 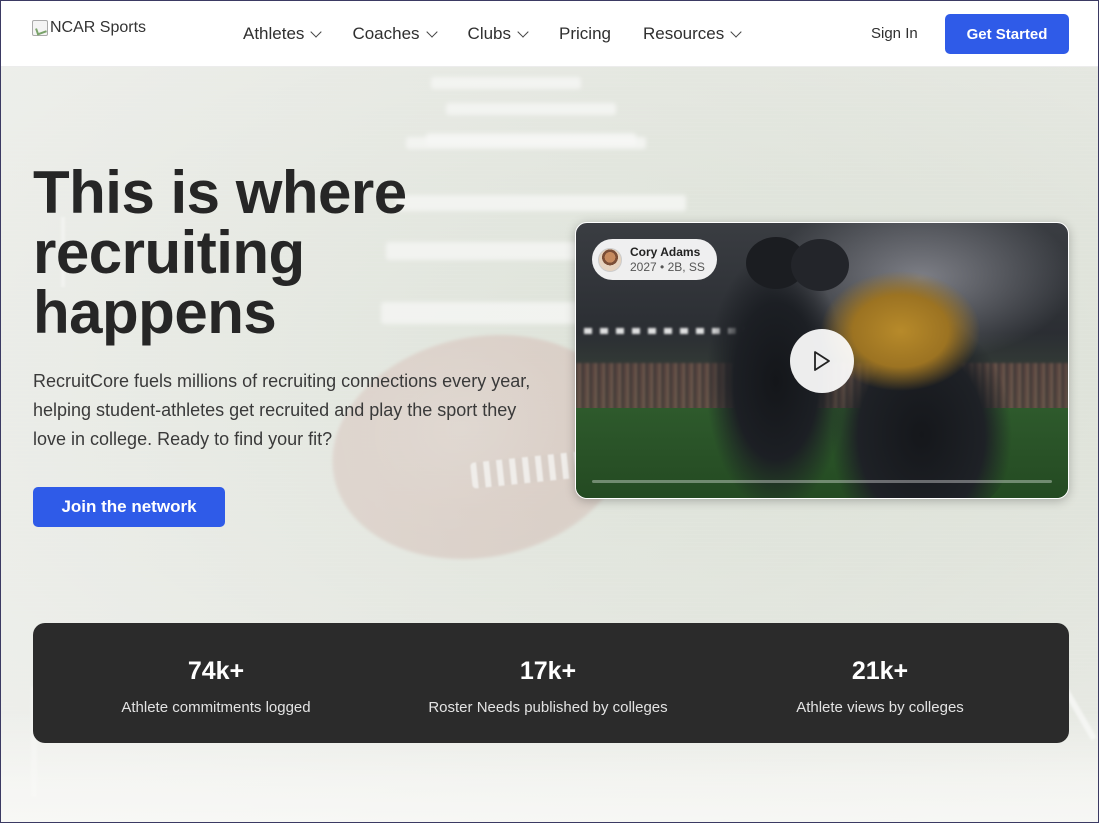 What do you see at coordinates (665, 251) in the screenshot?
I see `athlete-name: Cory Adams` at bounding box center [665, 251].